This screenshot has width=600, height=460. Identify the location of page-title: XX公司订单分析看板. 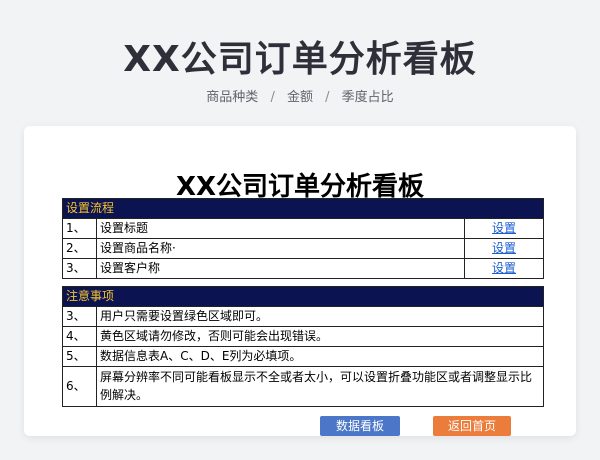
(300, 59).